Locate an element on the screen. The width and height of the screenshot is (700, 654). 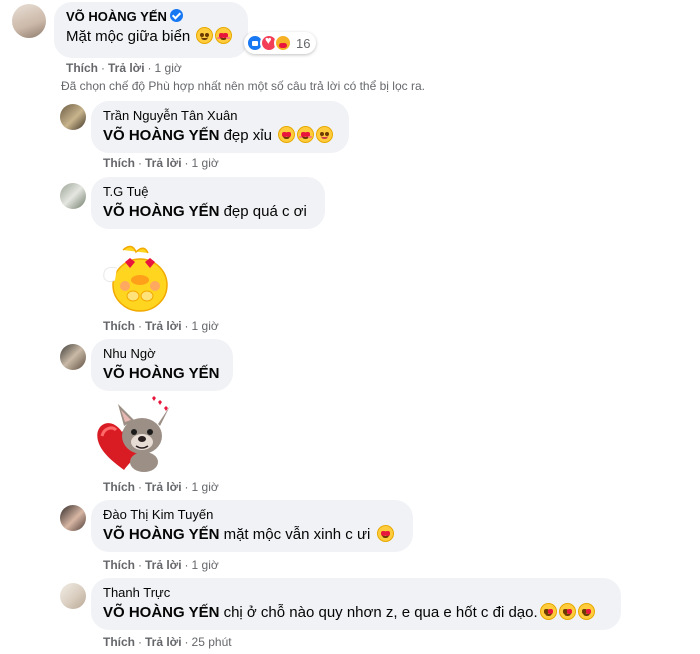
reply-author: Trần Nguyễn Tân Xuân is located at coordinates (220, 116).